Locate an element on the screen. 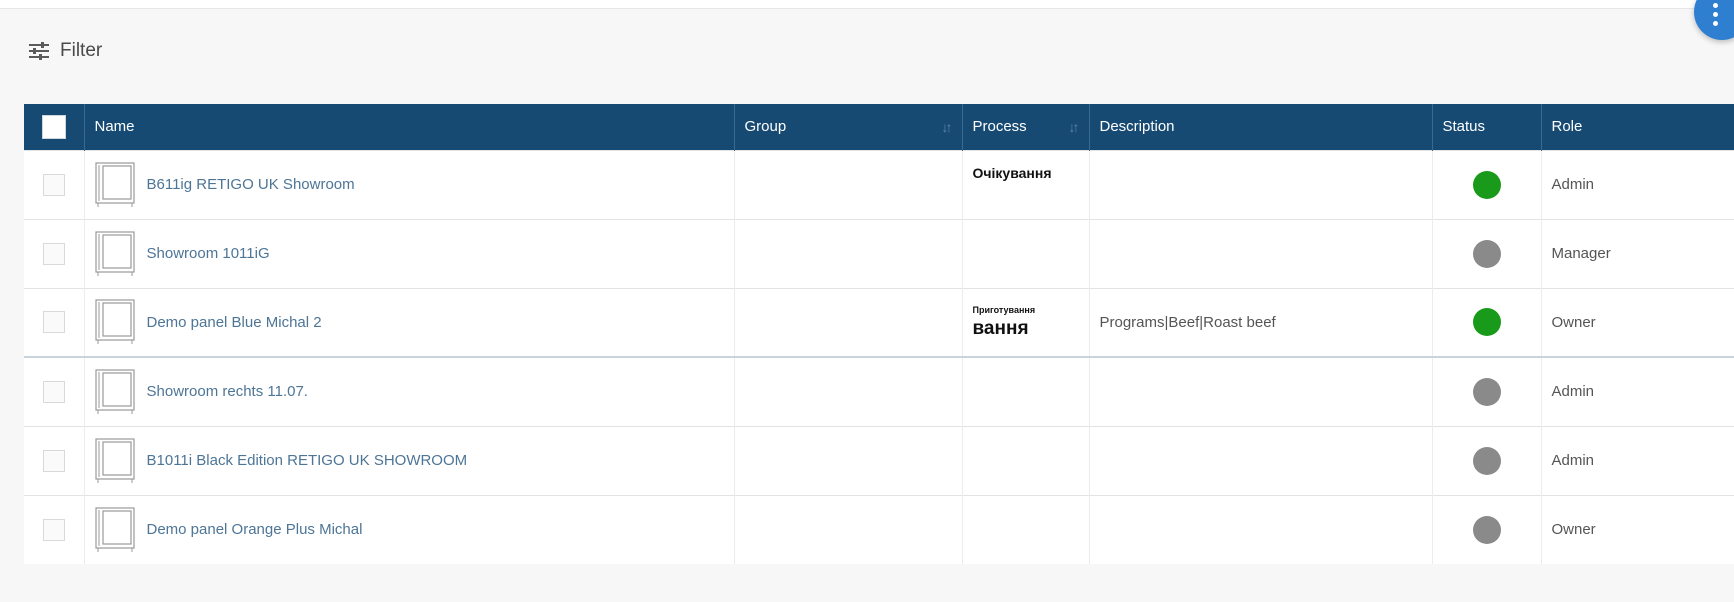 Image resolution: width=1734 pixels, height=602 pixels. device-name-link: Showroom 1011iG is located at coordinates (208, 253).